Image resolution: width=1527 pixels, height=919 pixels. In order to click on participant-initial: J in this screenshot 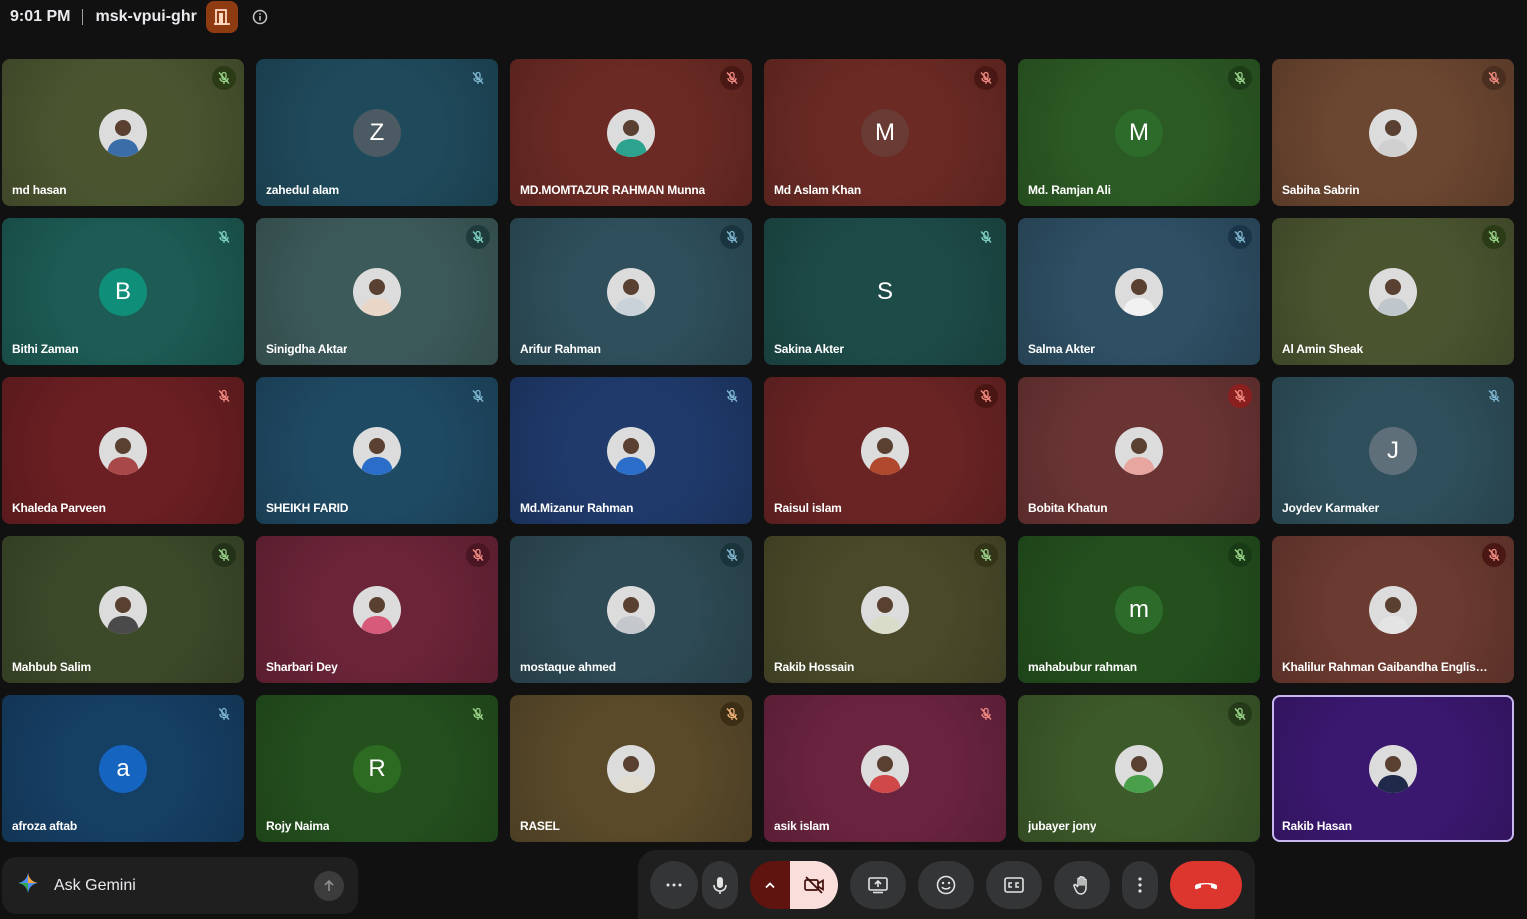, I will do `click(1393, 450)`.